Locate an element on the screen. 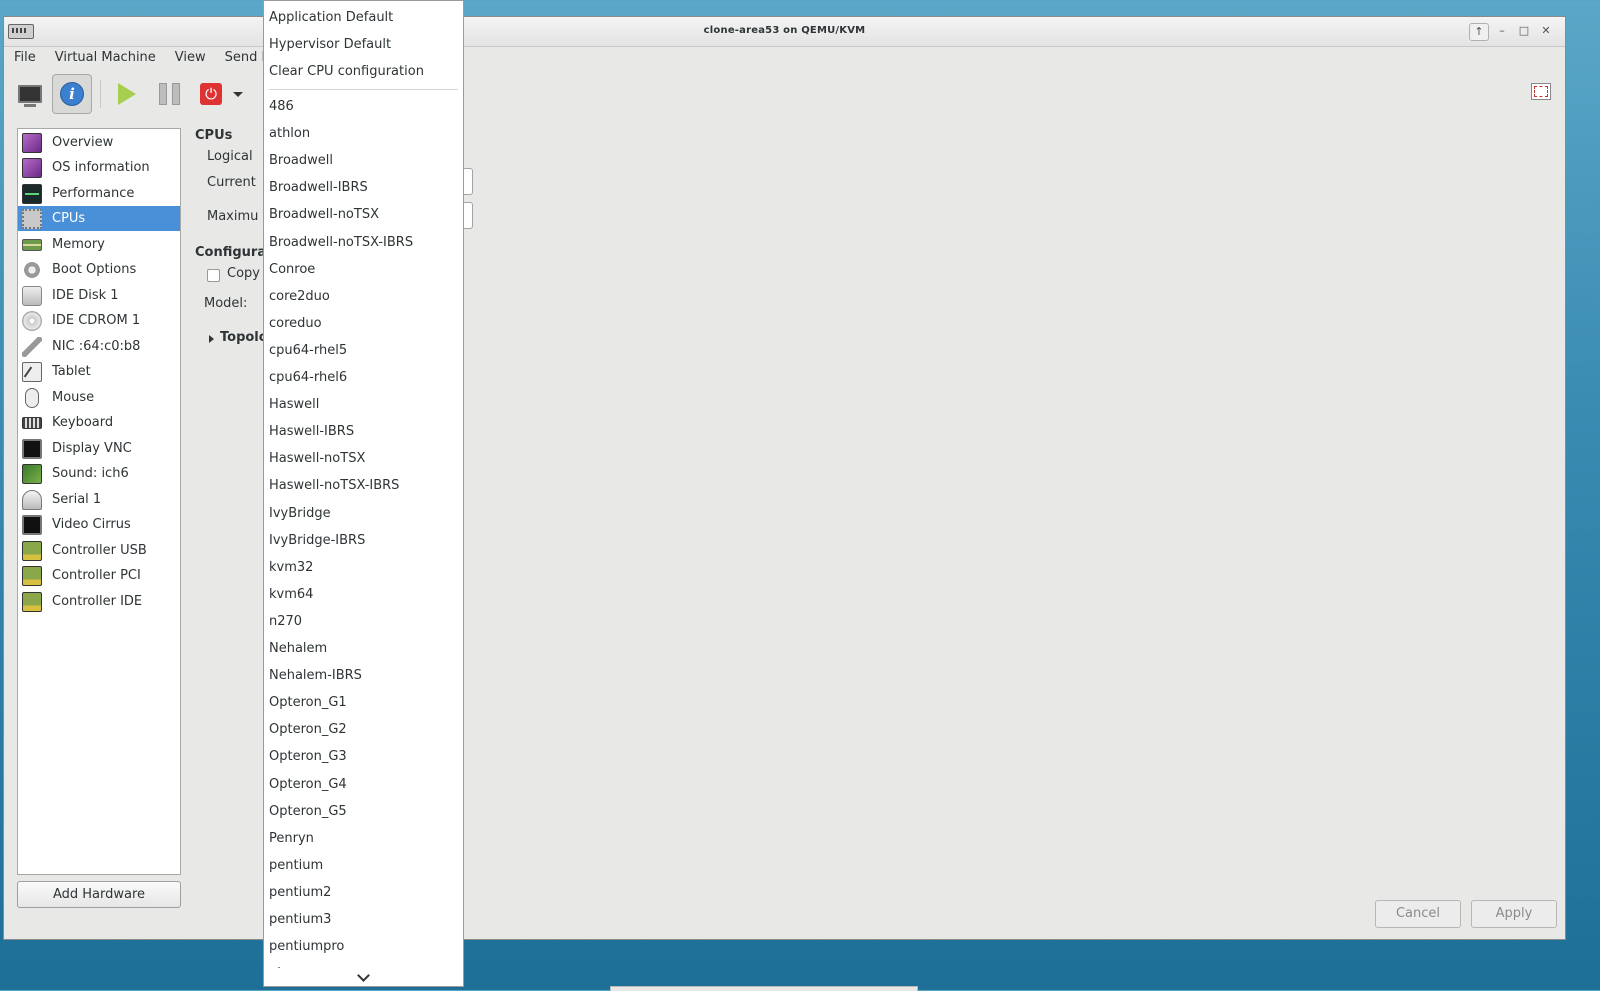  hw-item-controller-usb: Controller USB is located at coordinates (99, 550).